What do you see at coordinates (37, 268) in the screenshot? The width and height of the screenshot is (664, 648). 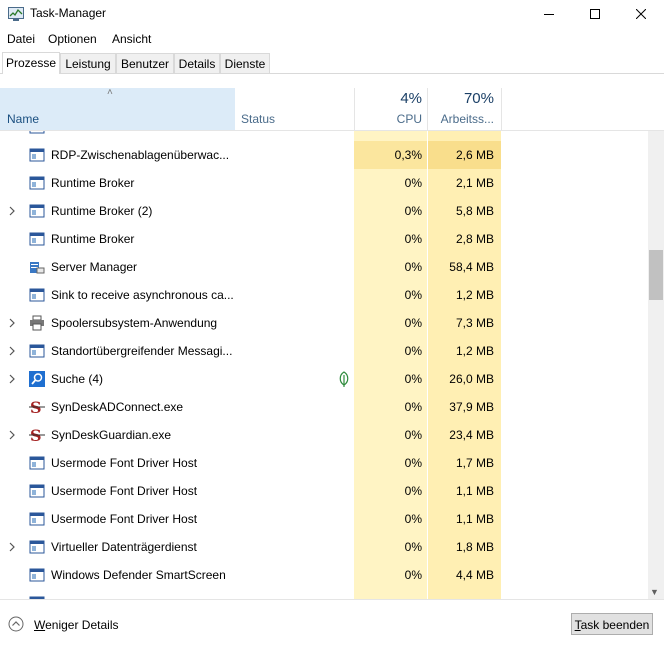 I see `server-manager-icon` at bounding box center [37, 268].